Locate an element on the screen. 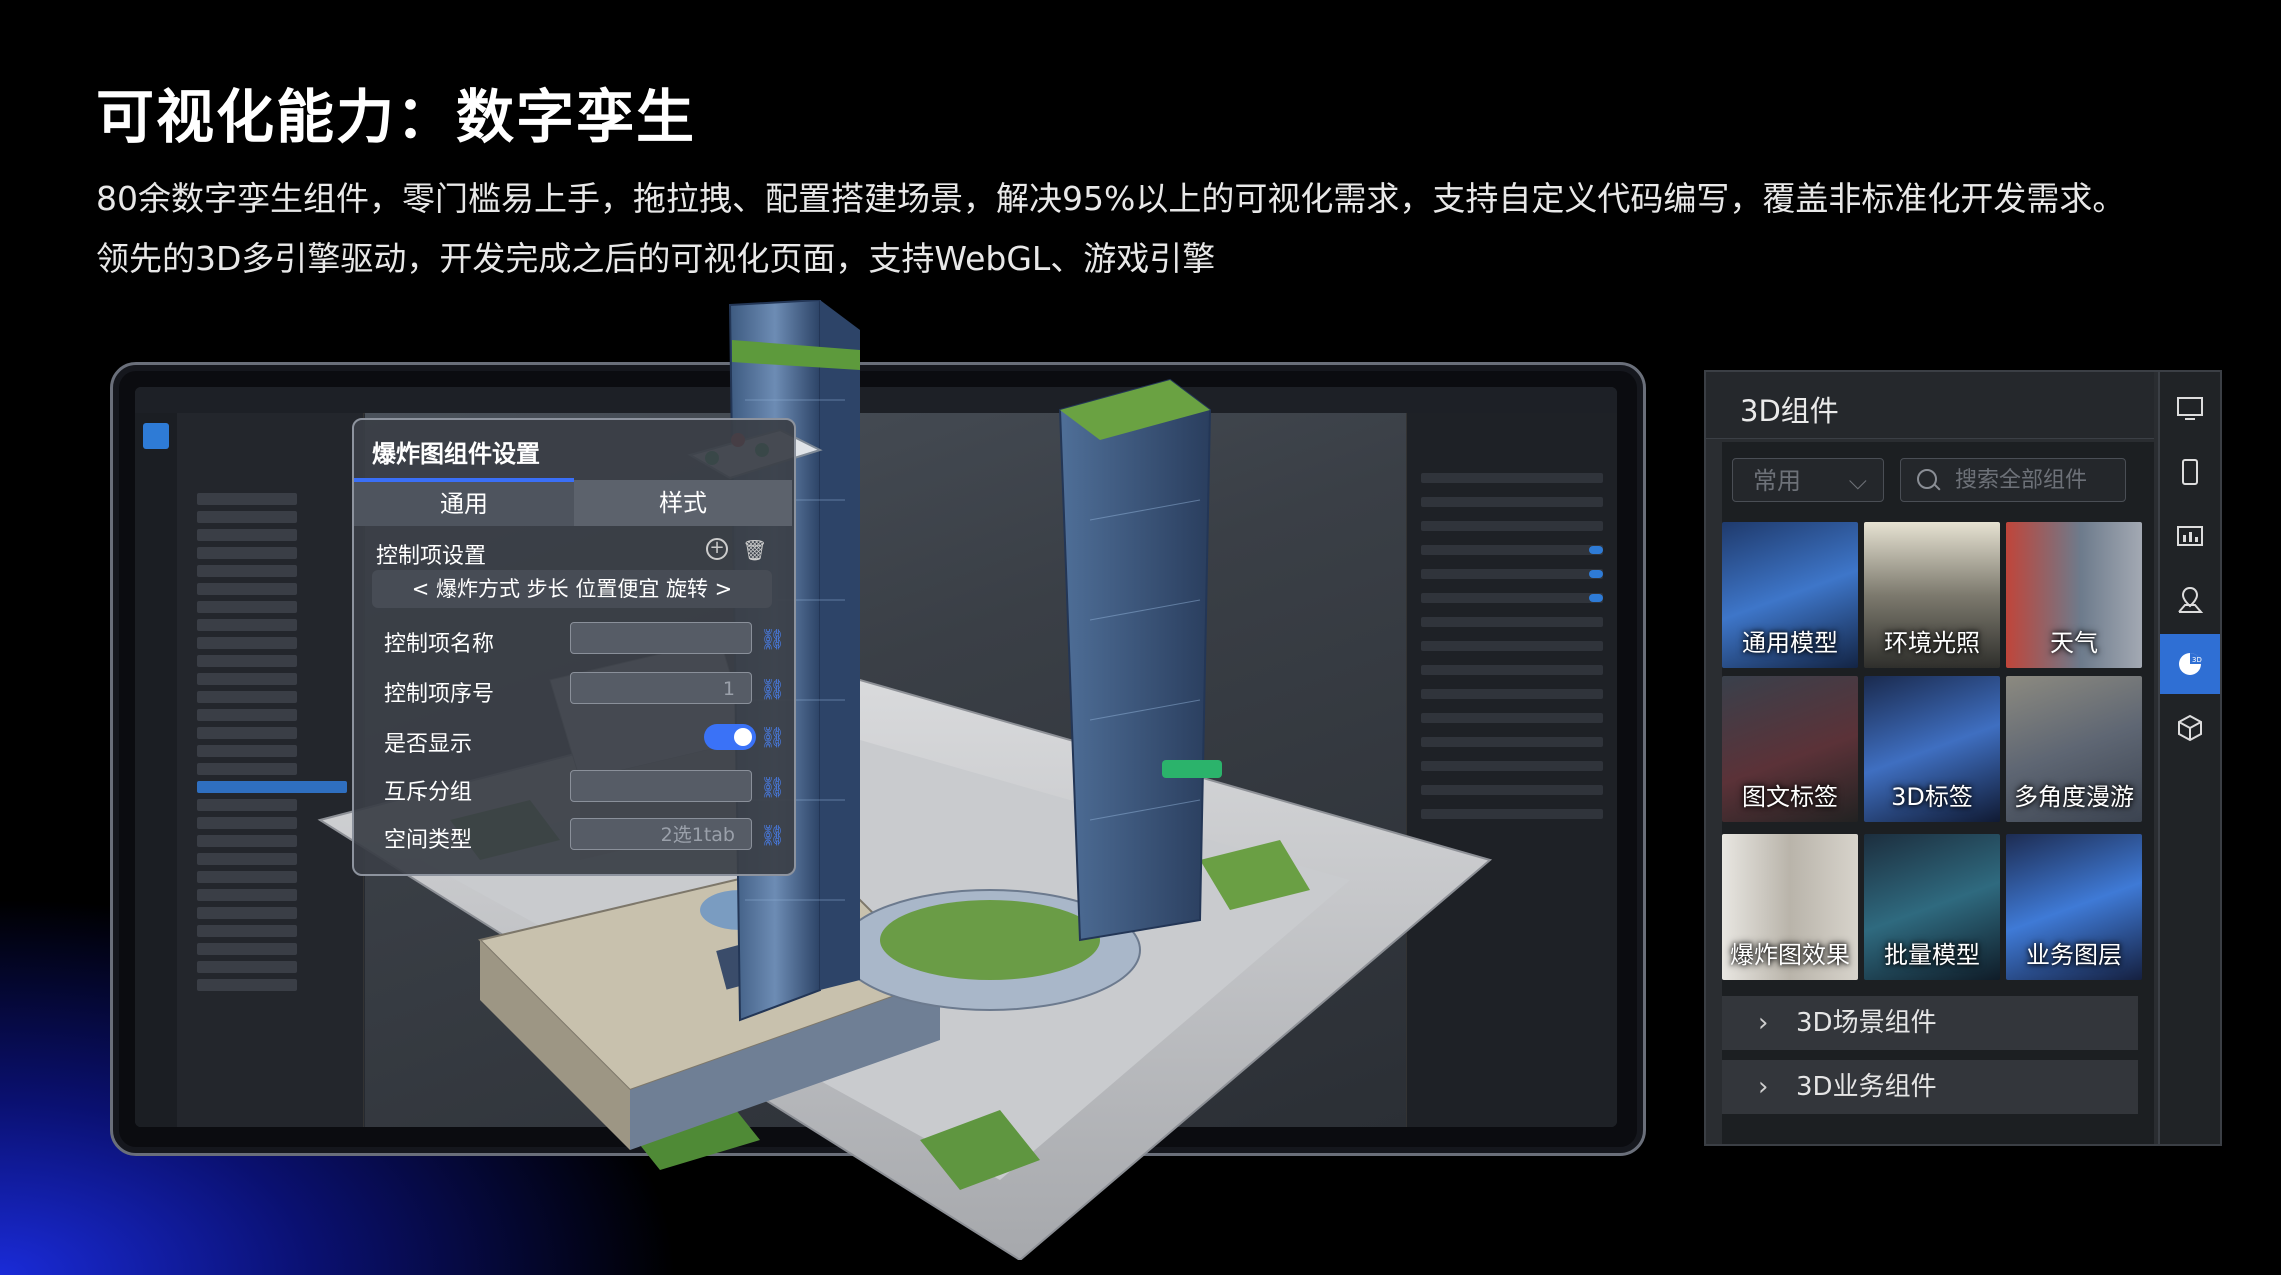 This screenshot has width=2281, height=1275. 3d-chart-icon: 3D is located at coordinates (2190, 664).